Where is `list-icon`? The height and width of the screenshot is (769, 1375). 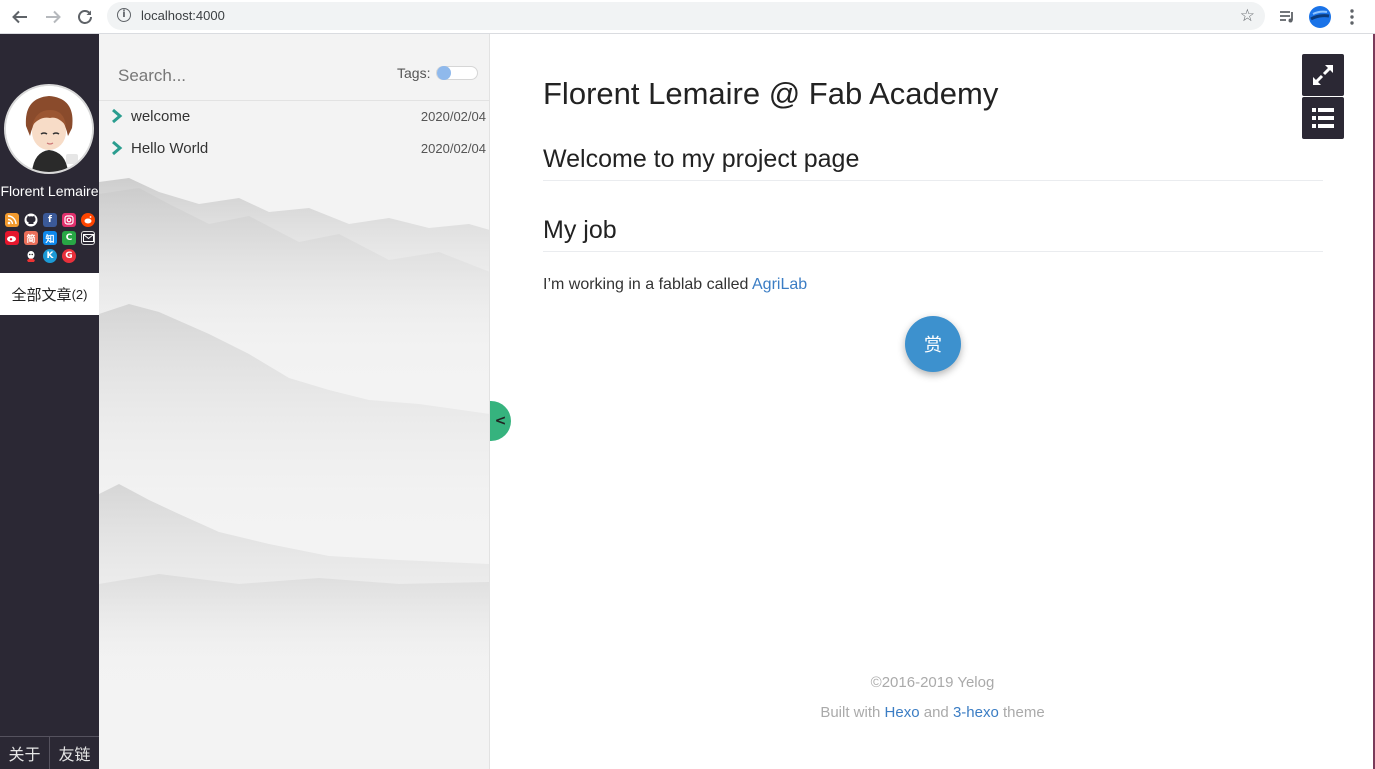
list-icon is located at coordinates (1323, 118).